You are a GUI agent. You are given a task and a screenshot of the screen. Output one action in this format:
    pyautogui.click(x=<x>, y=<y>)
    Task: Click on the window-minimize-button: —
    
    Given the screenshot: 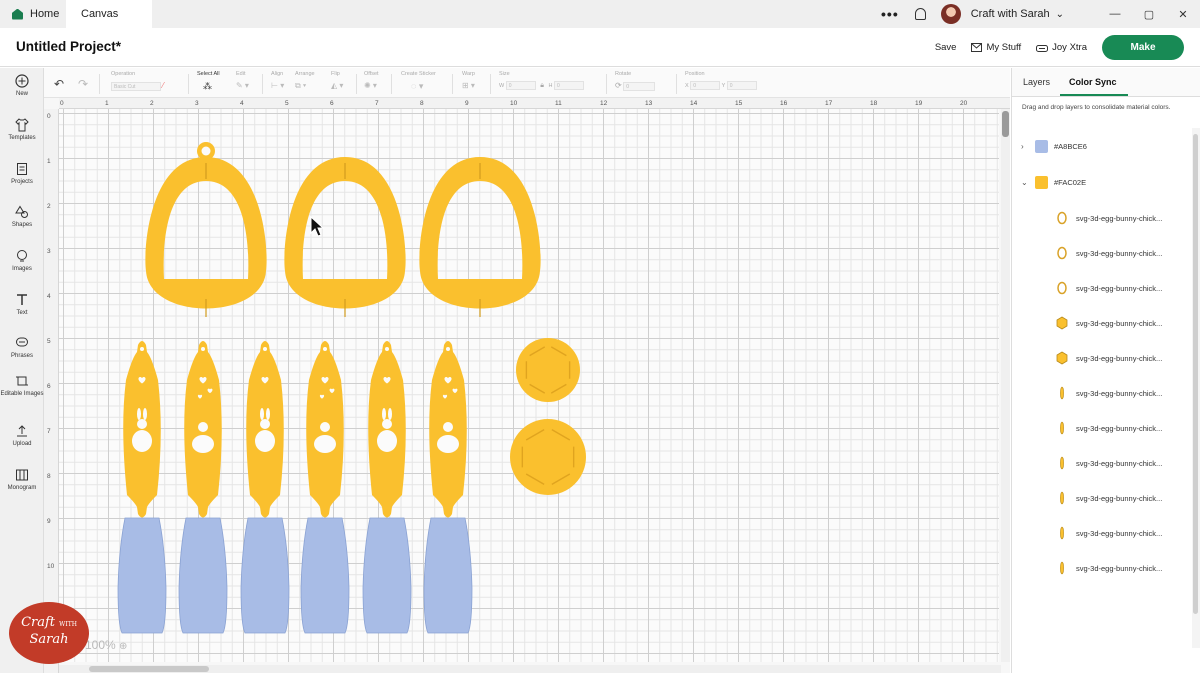 What is the action you would take?
    pyautogui.click(x=1115, y=14)
    